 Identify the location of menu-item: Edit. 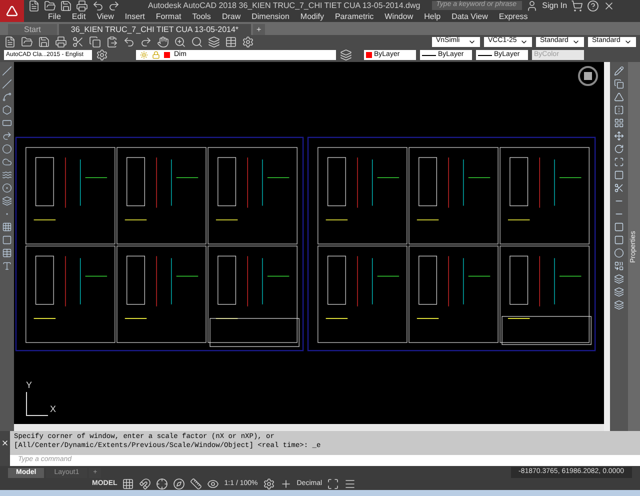
(79, 16).